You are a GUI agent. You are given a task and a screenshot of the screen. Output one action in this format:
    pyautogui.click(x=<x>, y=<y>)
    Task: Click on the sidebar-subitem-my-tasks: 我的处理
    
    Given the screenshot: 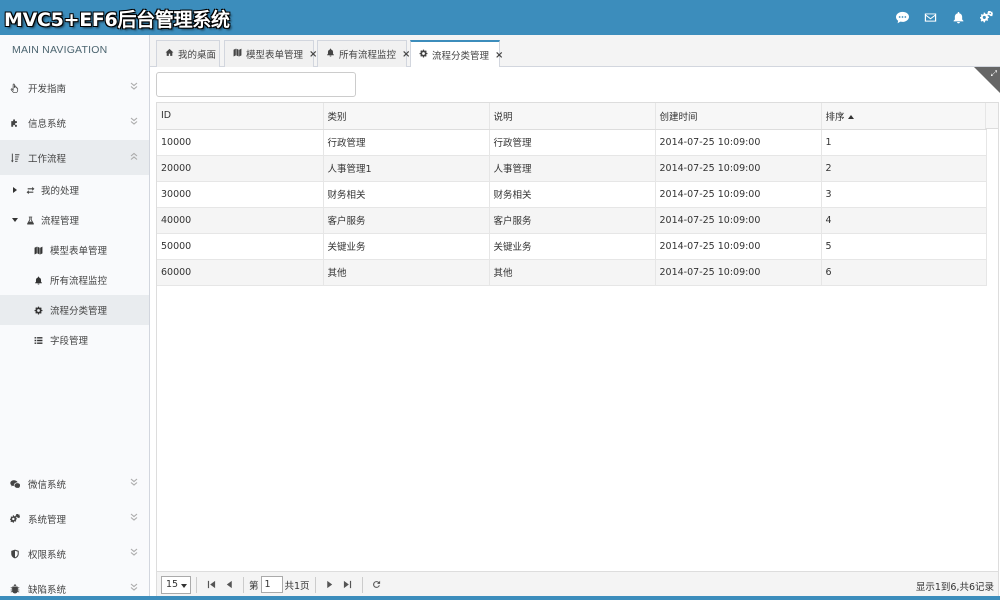 What is the action you would take?
    pyautogui.click(x=74, y=190)
    